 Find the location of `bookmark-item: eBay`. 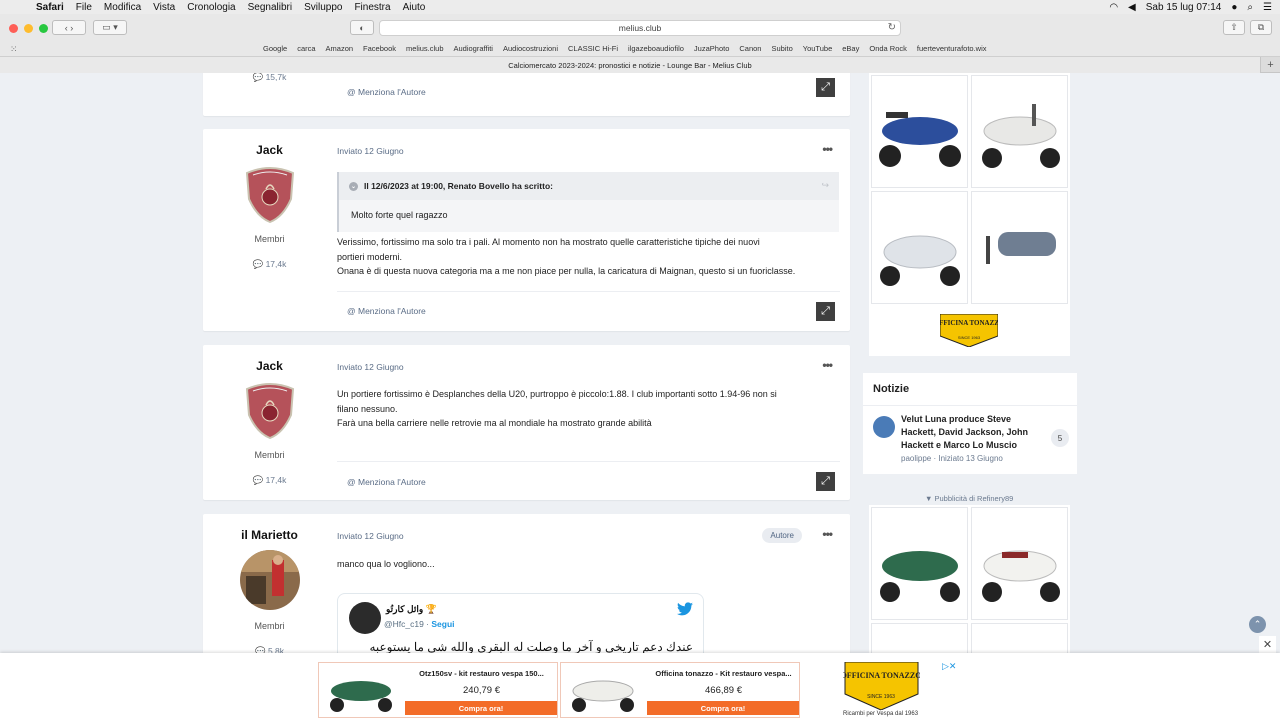

bookmark-item: eBay is located at coordinates (850, 48).